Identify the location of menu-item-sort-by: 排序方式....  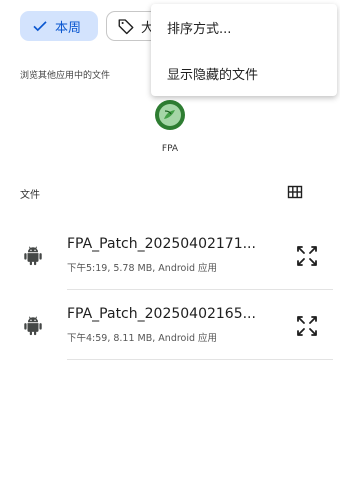
(244, 27).